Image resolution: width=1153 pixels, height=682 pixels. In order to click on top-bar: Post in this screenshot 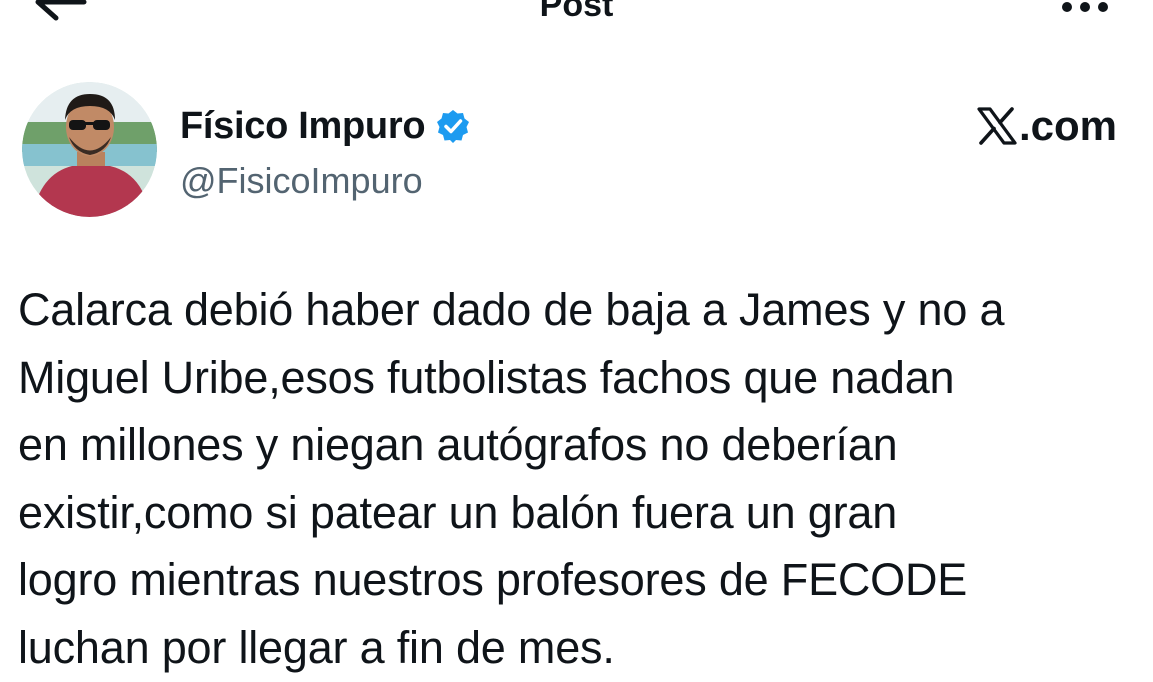, I will do `click(576, 14)`.